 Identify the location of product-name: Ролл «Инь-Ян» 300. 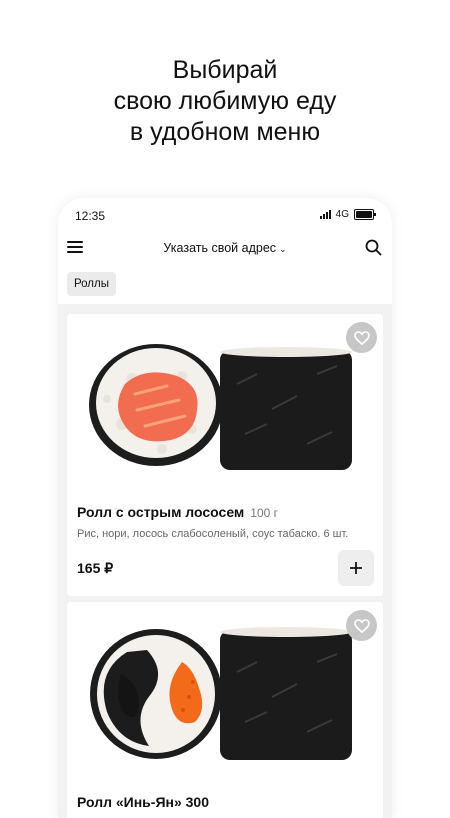
(143, 802).